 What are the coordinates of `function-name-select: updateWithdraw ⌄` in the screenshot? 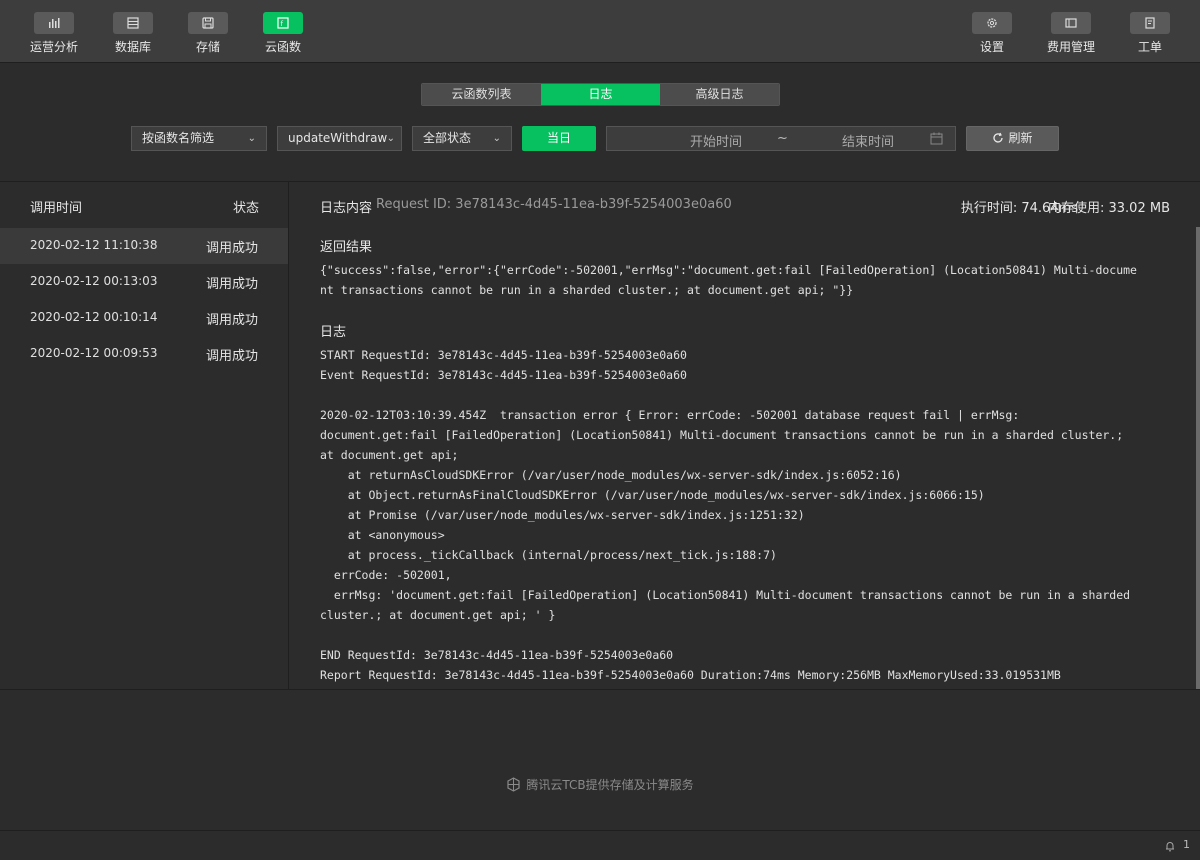 It's located at (339, 138).